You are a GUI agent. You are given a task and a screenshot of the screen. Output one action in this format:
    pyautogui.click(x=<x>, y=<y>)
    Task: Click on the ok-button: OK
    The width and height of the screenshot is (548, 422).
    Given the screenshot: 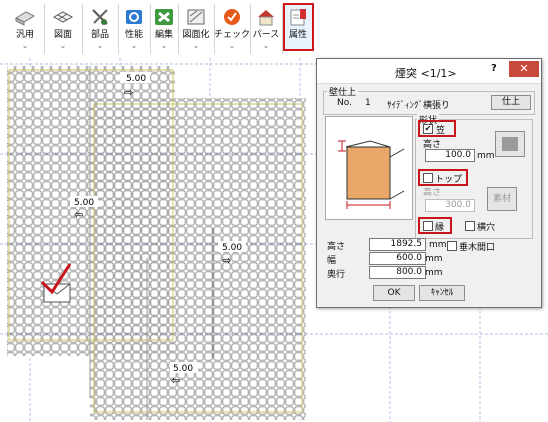 What is the action you would take?
    pyautogui.click(x=394, y=293)
    